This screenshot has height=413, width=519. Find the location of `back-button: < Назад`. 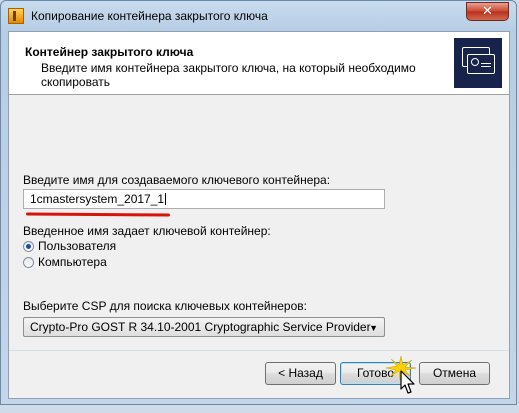

back-button: < Назад is located at coordinates (300, 373).